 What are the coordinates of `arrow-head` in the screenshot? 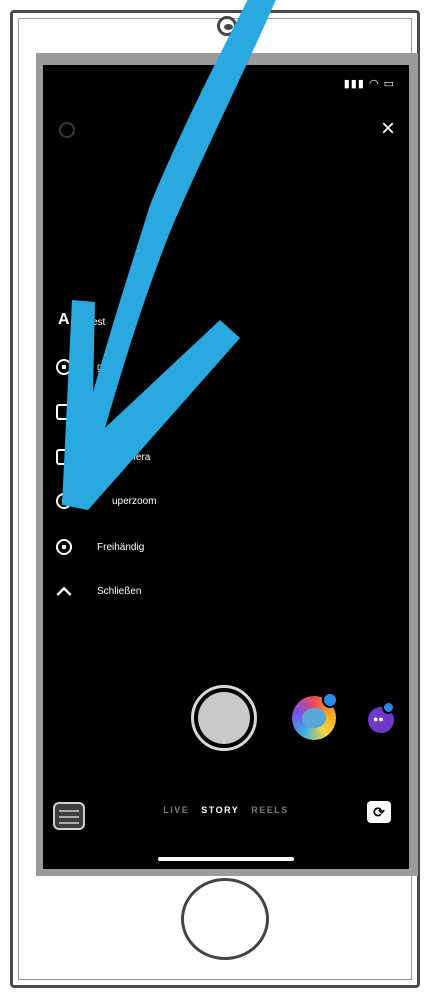 It's located at (151, 405).